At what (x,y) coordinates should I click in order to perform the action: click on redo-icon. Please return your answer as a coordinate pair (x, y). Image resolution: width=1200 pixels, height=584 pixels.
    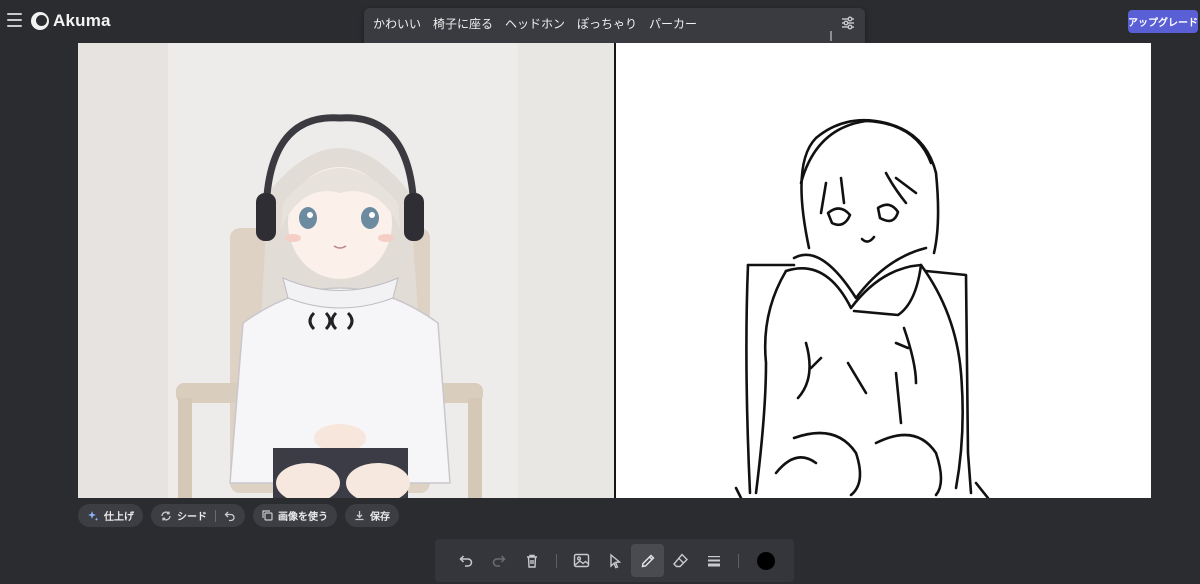
    Looking at the image, I should click on (499, 560).